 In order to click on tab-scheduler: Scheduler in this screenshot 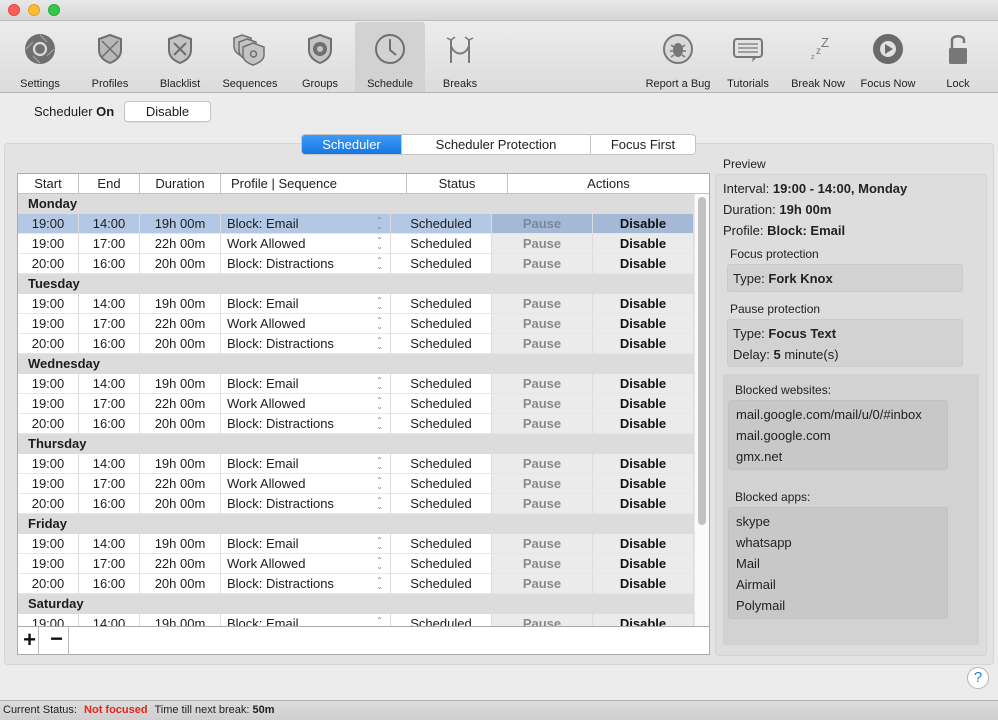, I will do `click(352, 144)`.